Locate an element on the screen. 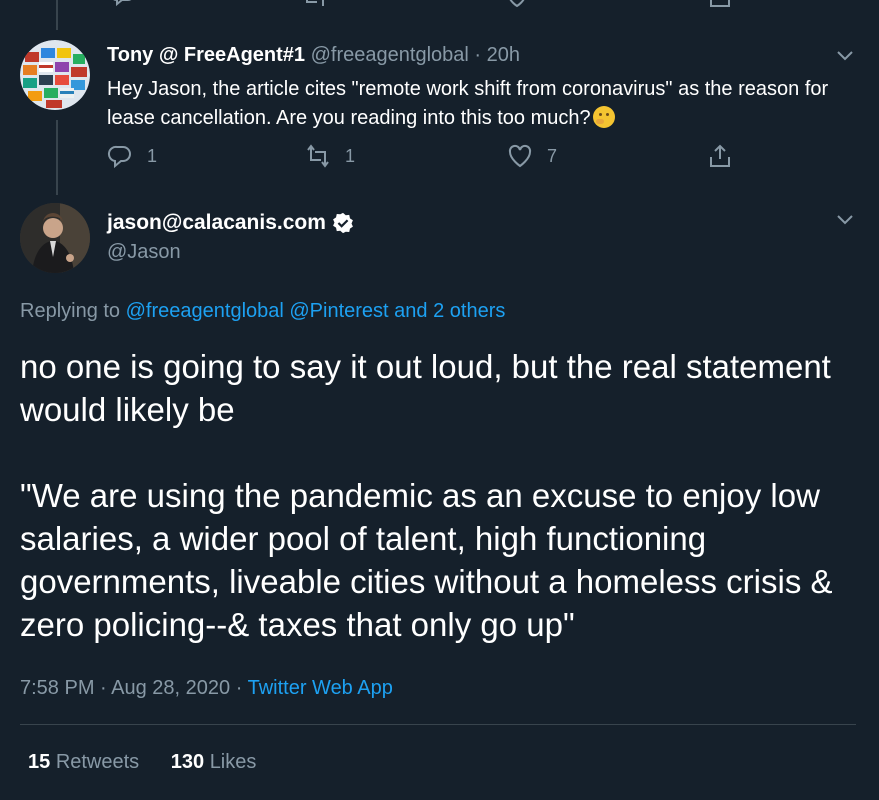 The image size is (879, 800). retweets-count: 15 is located at coordinates (39, 762).